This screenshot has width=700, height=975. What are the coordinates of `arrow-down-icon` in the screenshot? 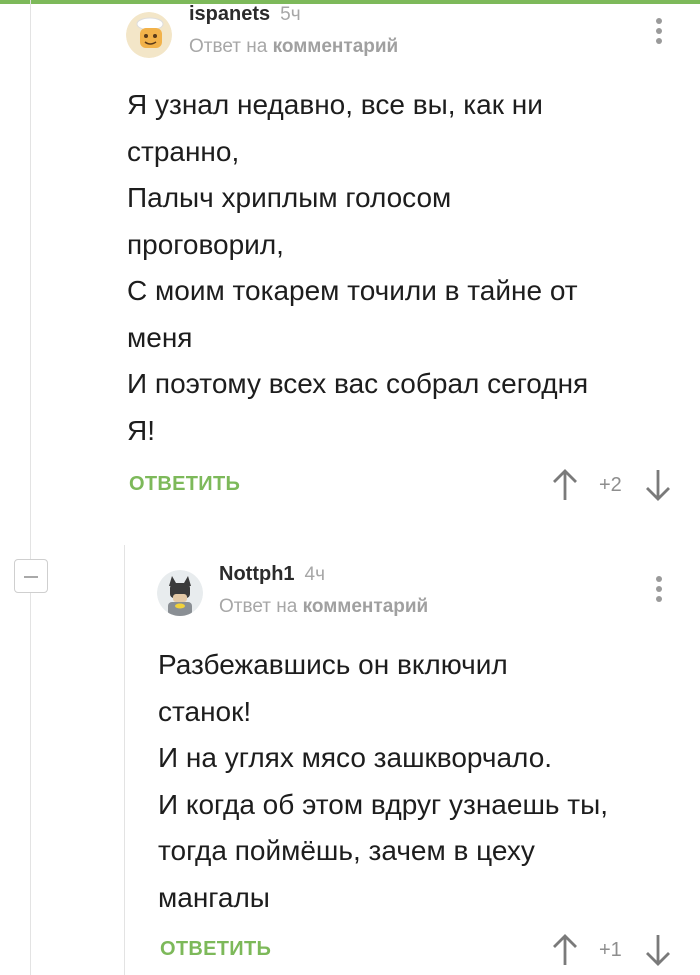 It's located at (658, 950).